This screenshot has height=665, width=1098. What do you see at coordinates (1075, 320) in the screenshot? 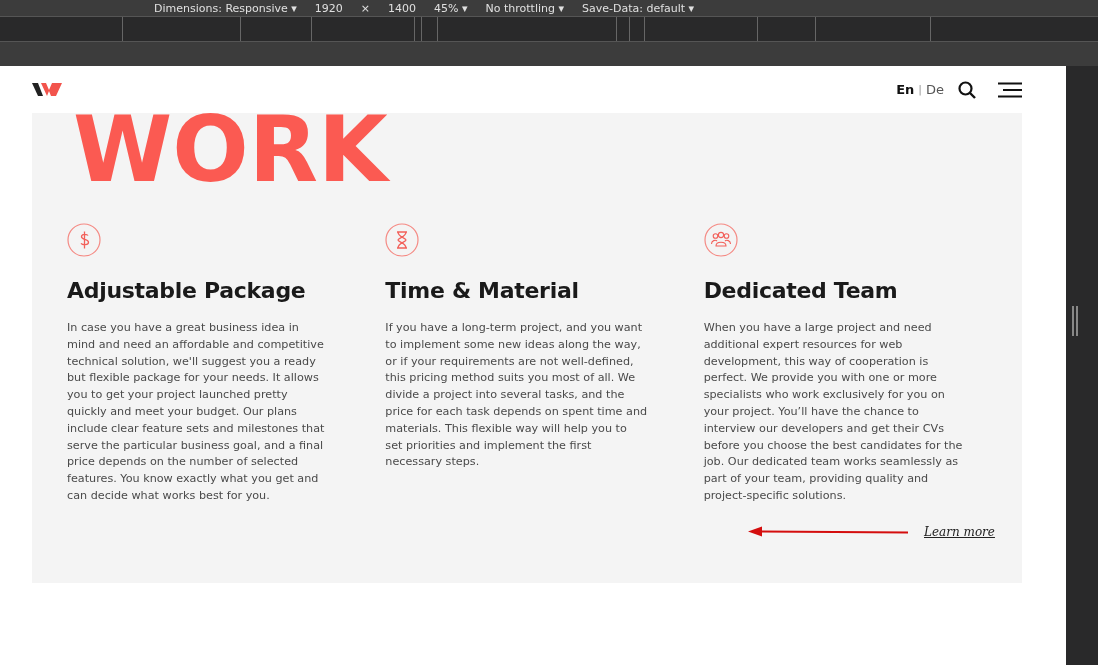
I see `resize-handle` at bounding box center [1075, 320].